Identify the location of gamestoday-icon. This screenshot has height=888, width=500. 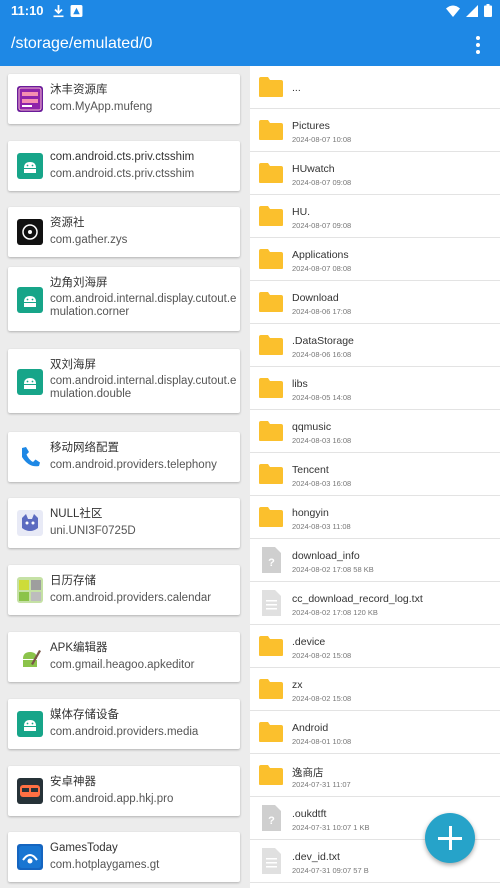
(30, 857).